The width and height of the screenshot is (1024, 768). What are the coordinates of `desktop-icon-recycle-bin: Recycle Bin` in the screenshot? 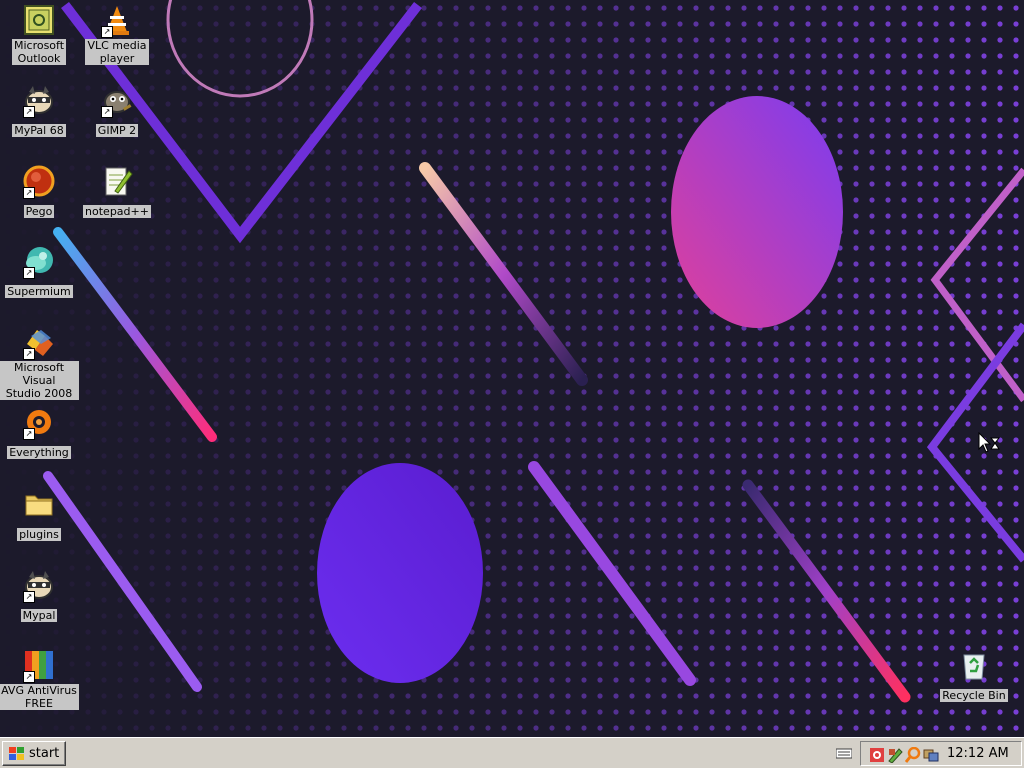 It's located at (974, 676).